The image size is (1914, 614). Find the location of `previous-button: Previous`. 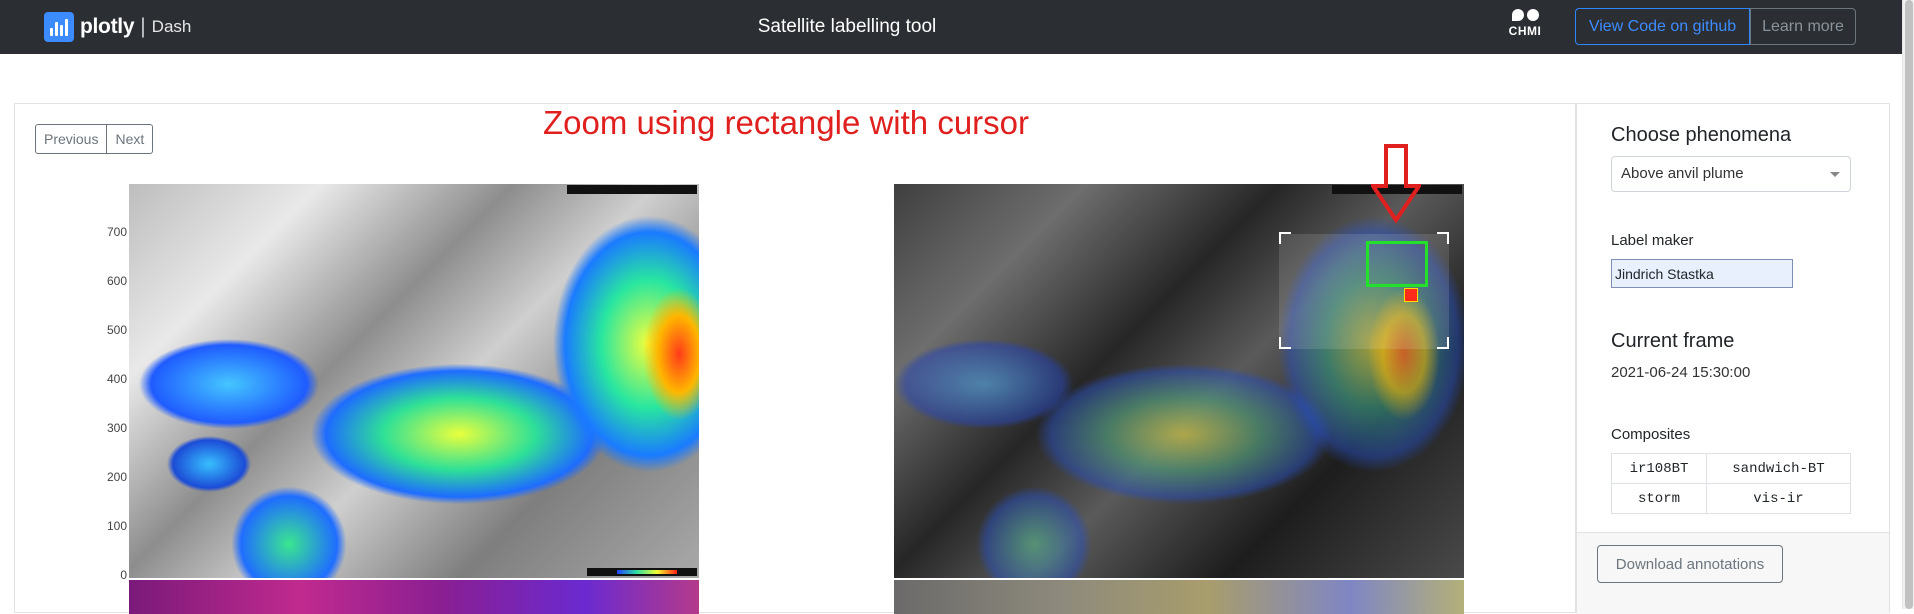

previous-button: Previous is located at coordinates (71, 139).